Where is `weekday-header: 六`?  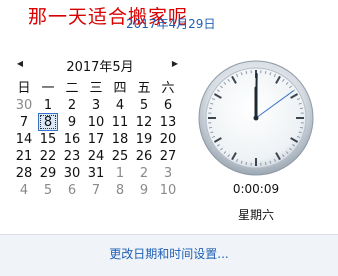 weekday-header: 六 is located at coordinates (168, 88).